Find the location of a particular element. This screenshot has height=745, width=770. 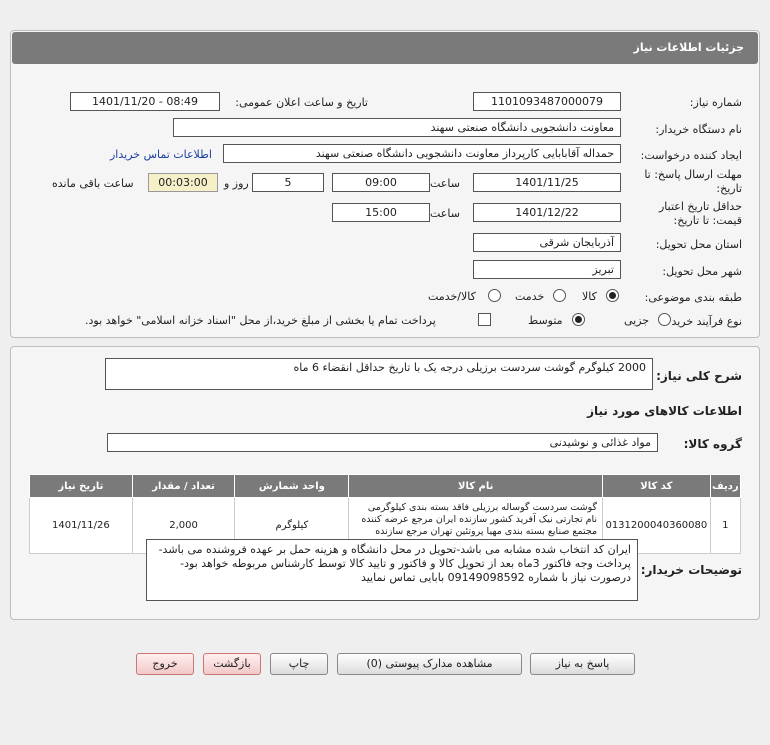

remaining-label: ساعت باقی مانده is located at coordinates (93, 183).